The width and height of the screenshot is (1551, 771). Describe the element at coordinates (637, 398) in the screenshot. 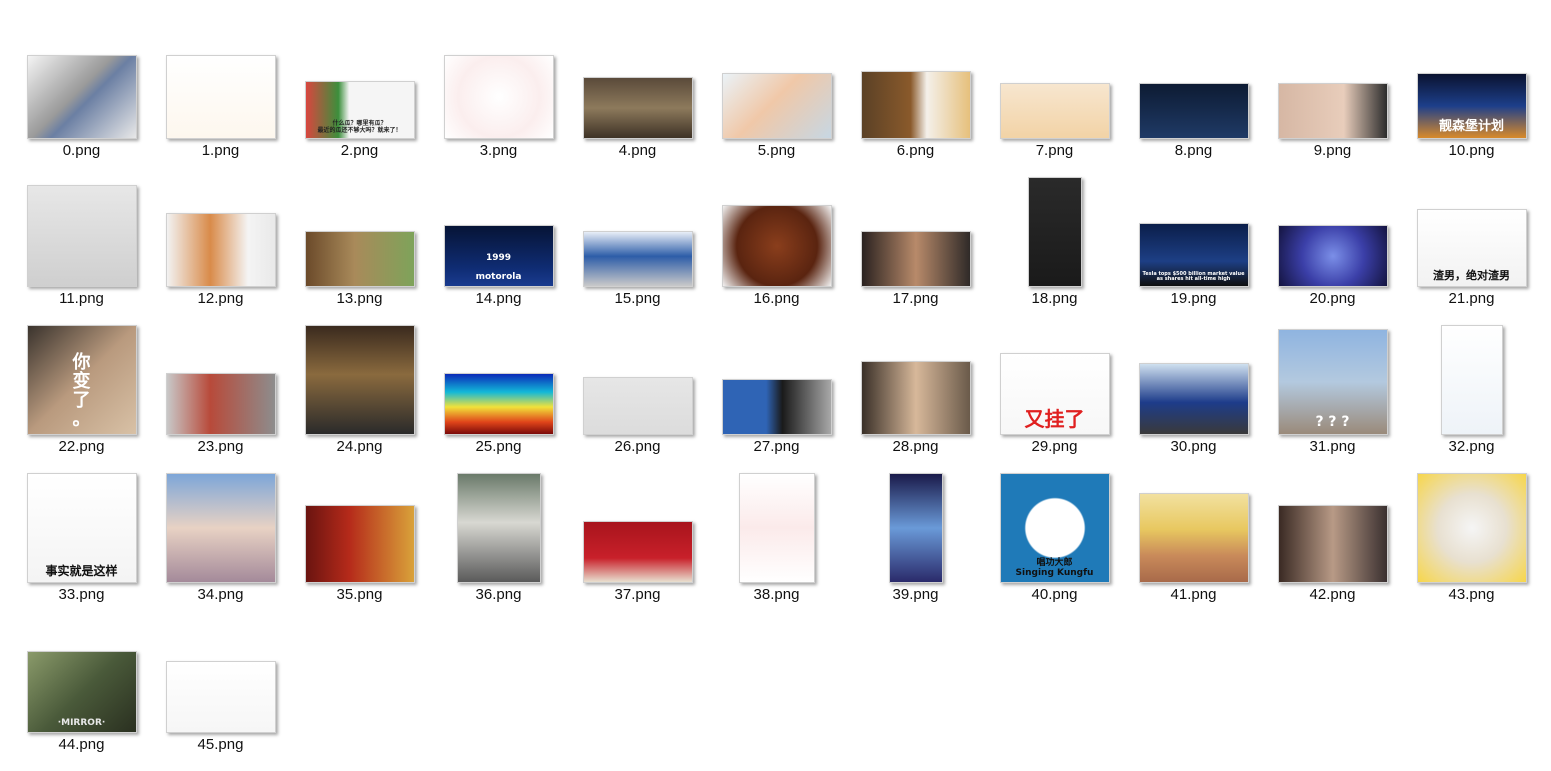

I see `file-item: 26.png` at that location.